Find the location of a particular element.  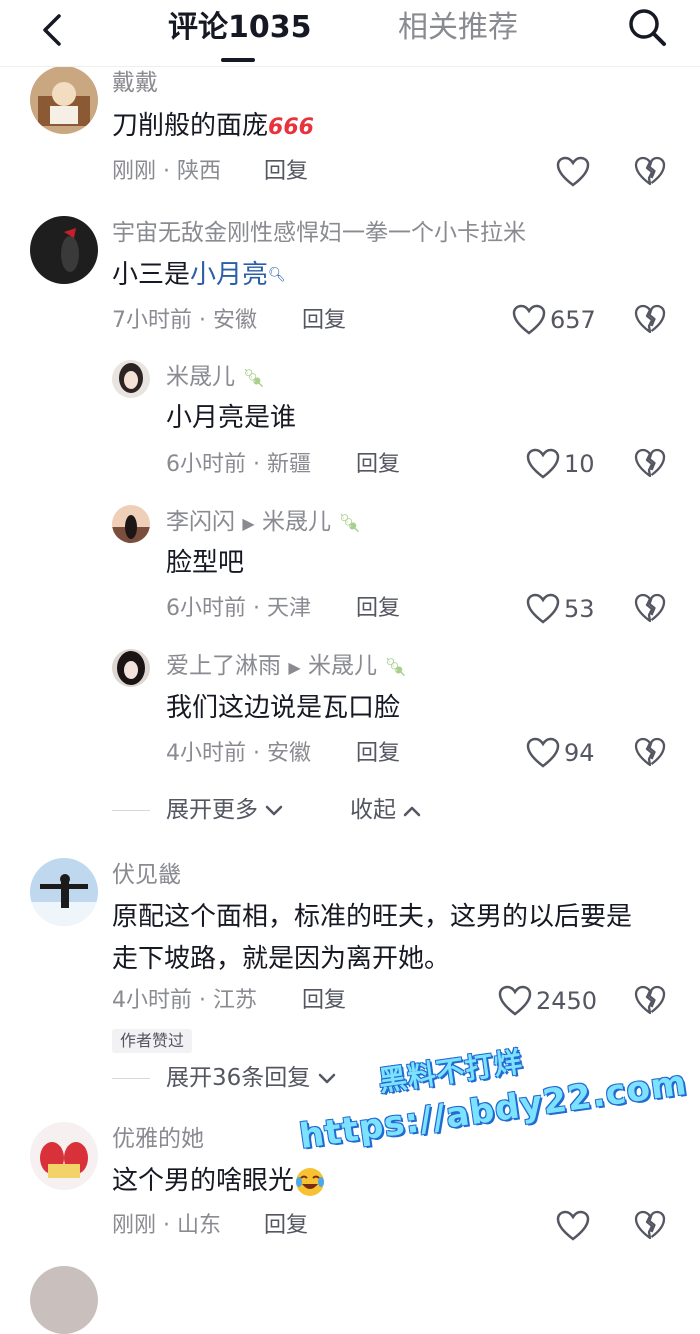

like-count: 94 is located at coordinates (579, 753).